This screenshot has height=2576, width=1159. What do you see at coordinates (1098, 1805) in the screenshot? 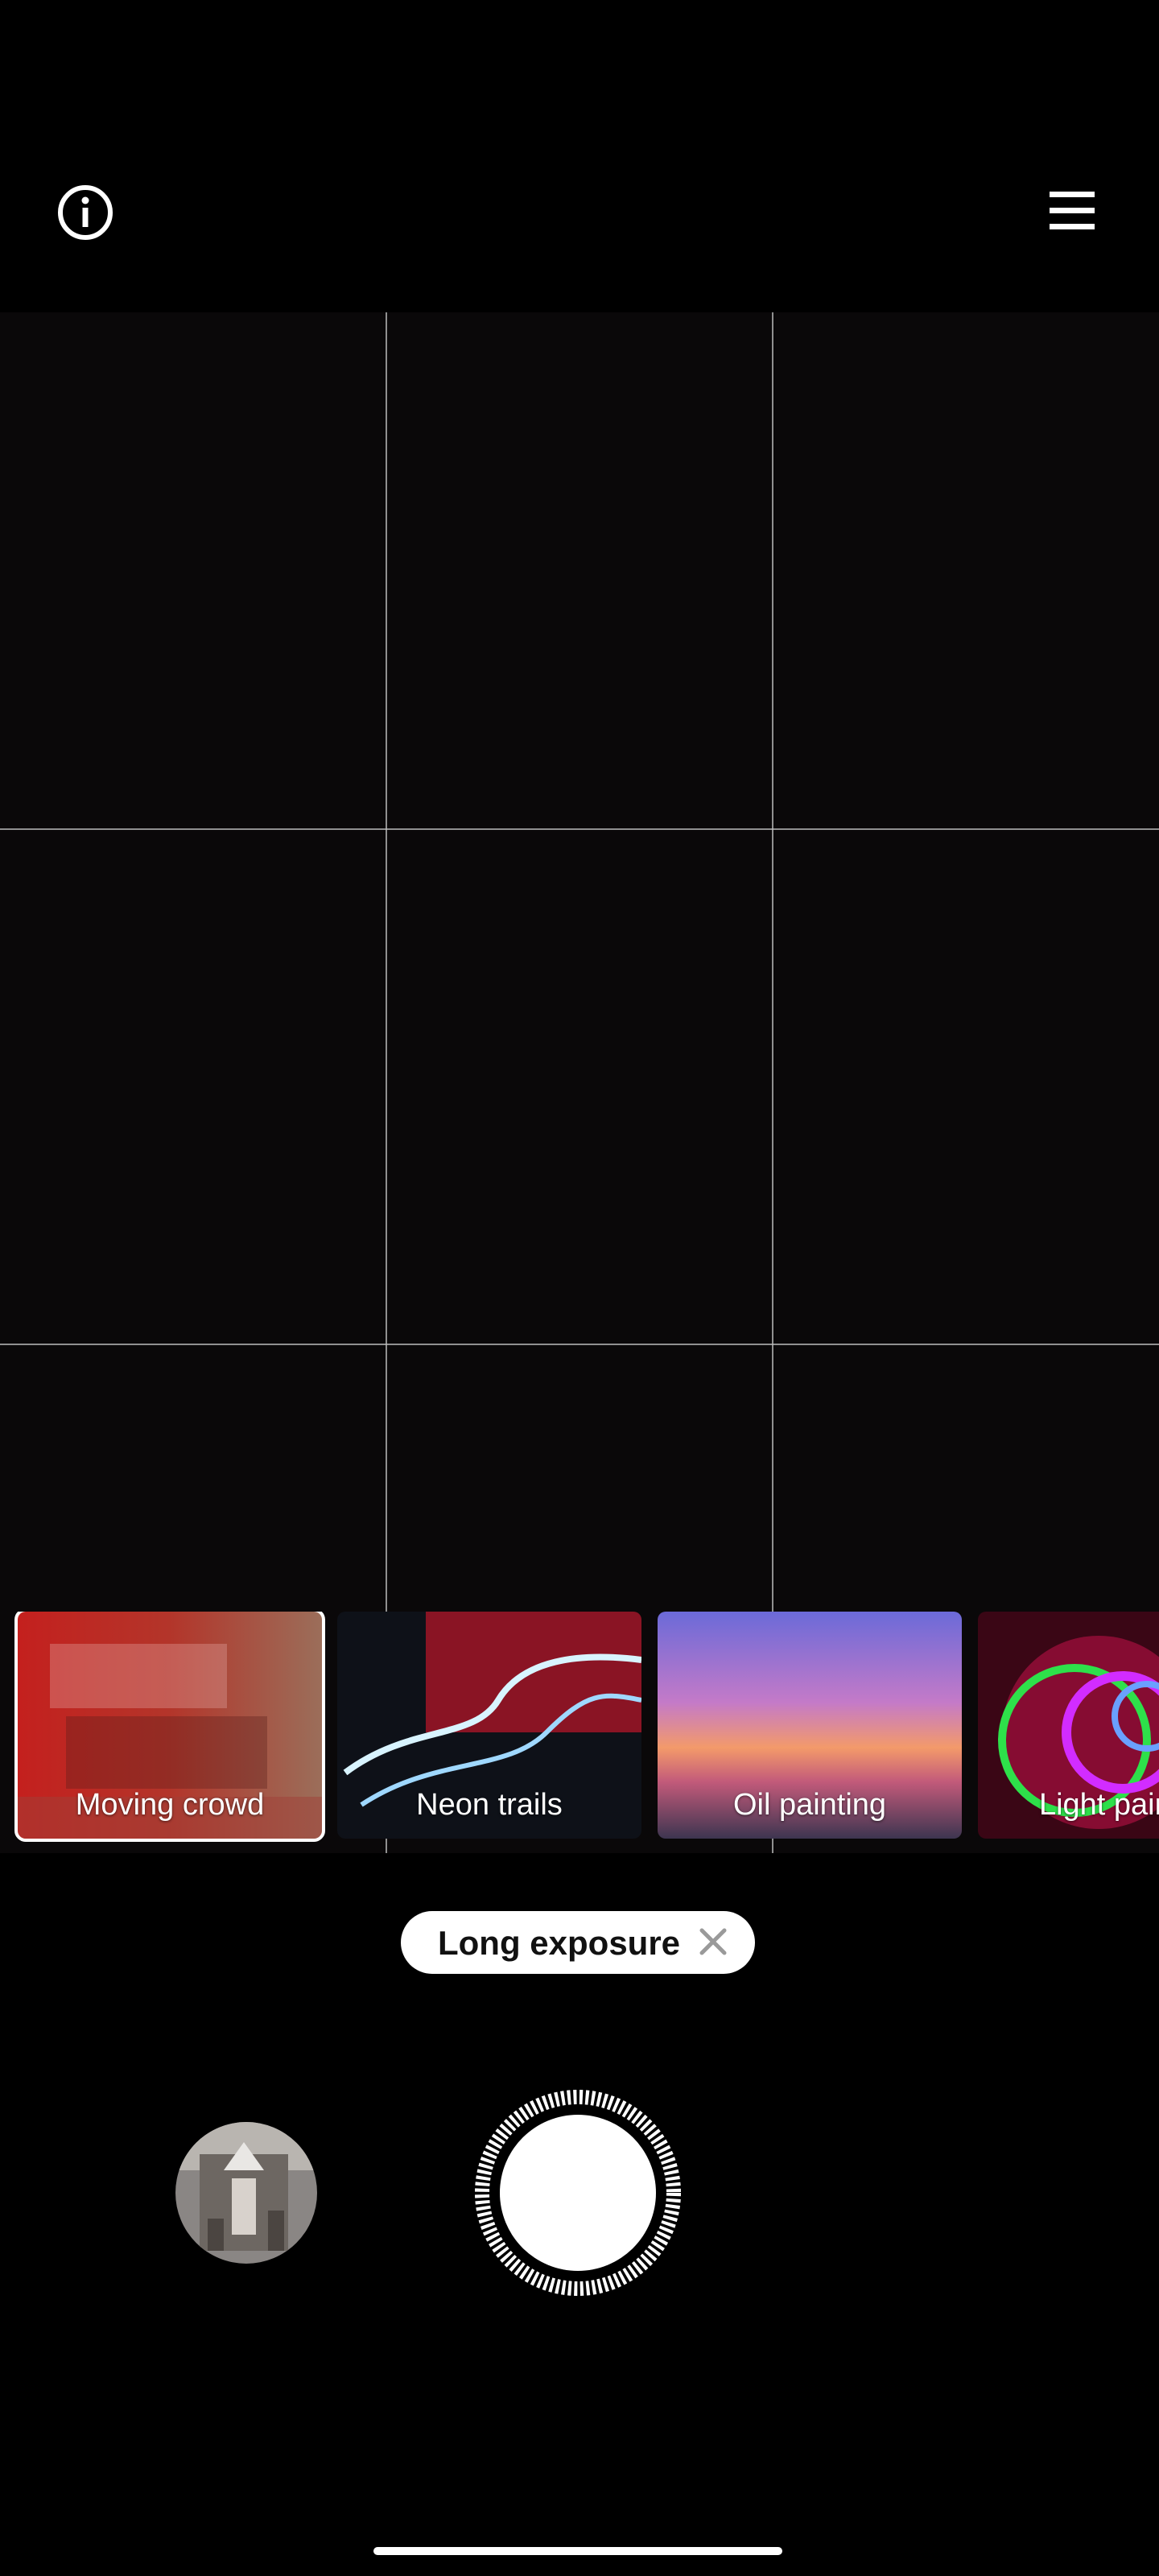
I see `filter-label: Light painting` at bounding box center [1098, 1805].